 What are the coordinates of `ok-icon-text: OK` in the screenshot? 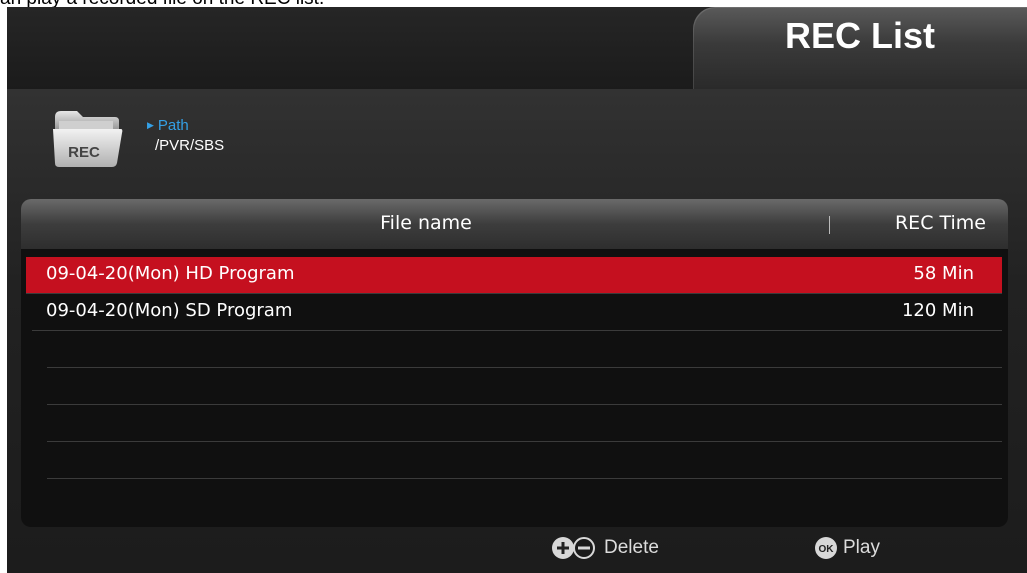 It's located at (827, 549).